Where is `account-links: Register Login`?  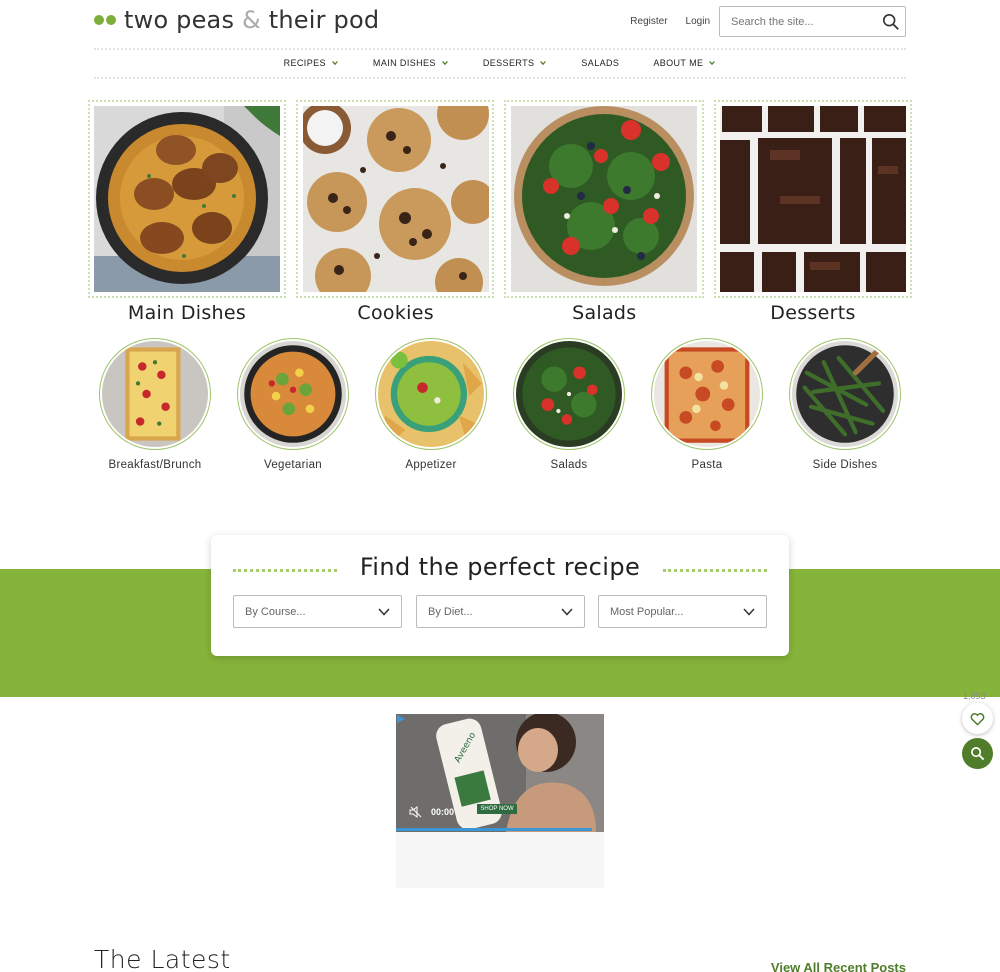
account-links: Register Login is located at coordinates (670, 21).